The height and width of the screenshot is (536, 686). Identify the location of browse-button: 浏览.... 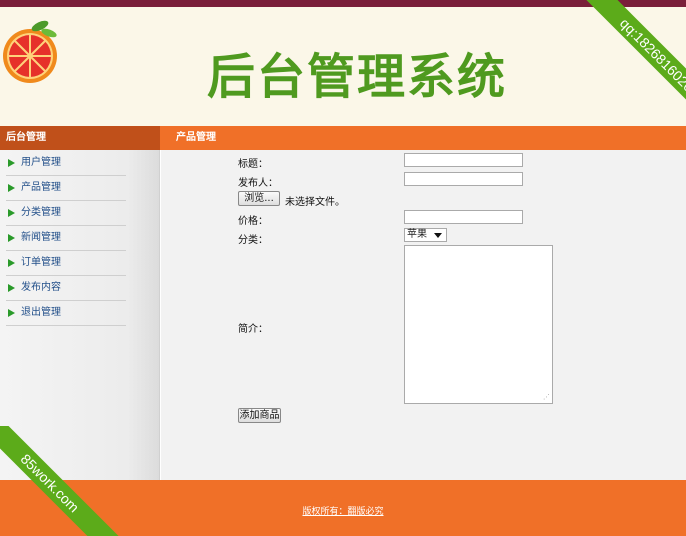
(259, 198).